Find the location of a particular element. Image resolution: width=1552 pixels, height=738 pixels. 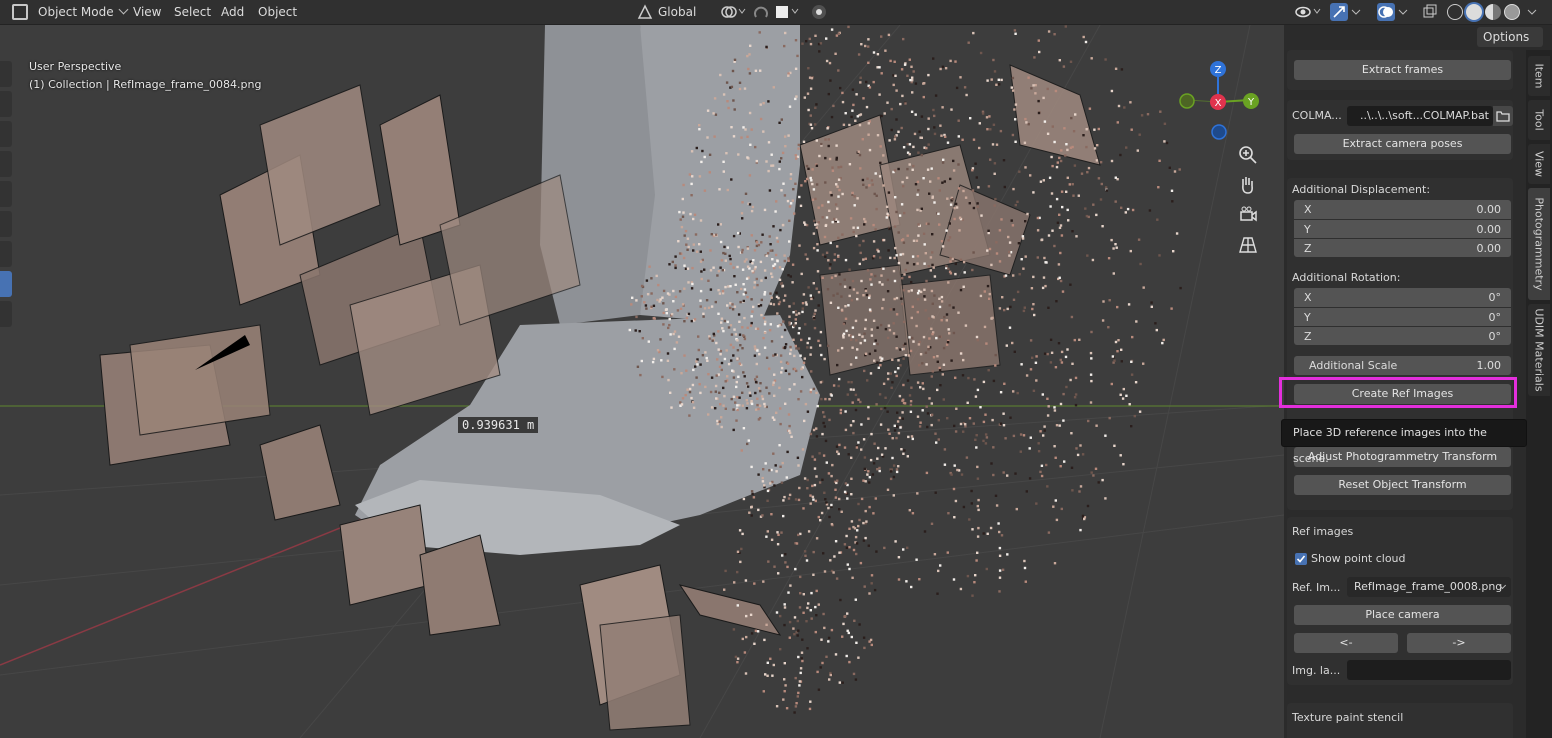

overlays-dropdown-icon is located at coordinates (1406, 12).